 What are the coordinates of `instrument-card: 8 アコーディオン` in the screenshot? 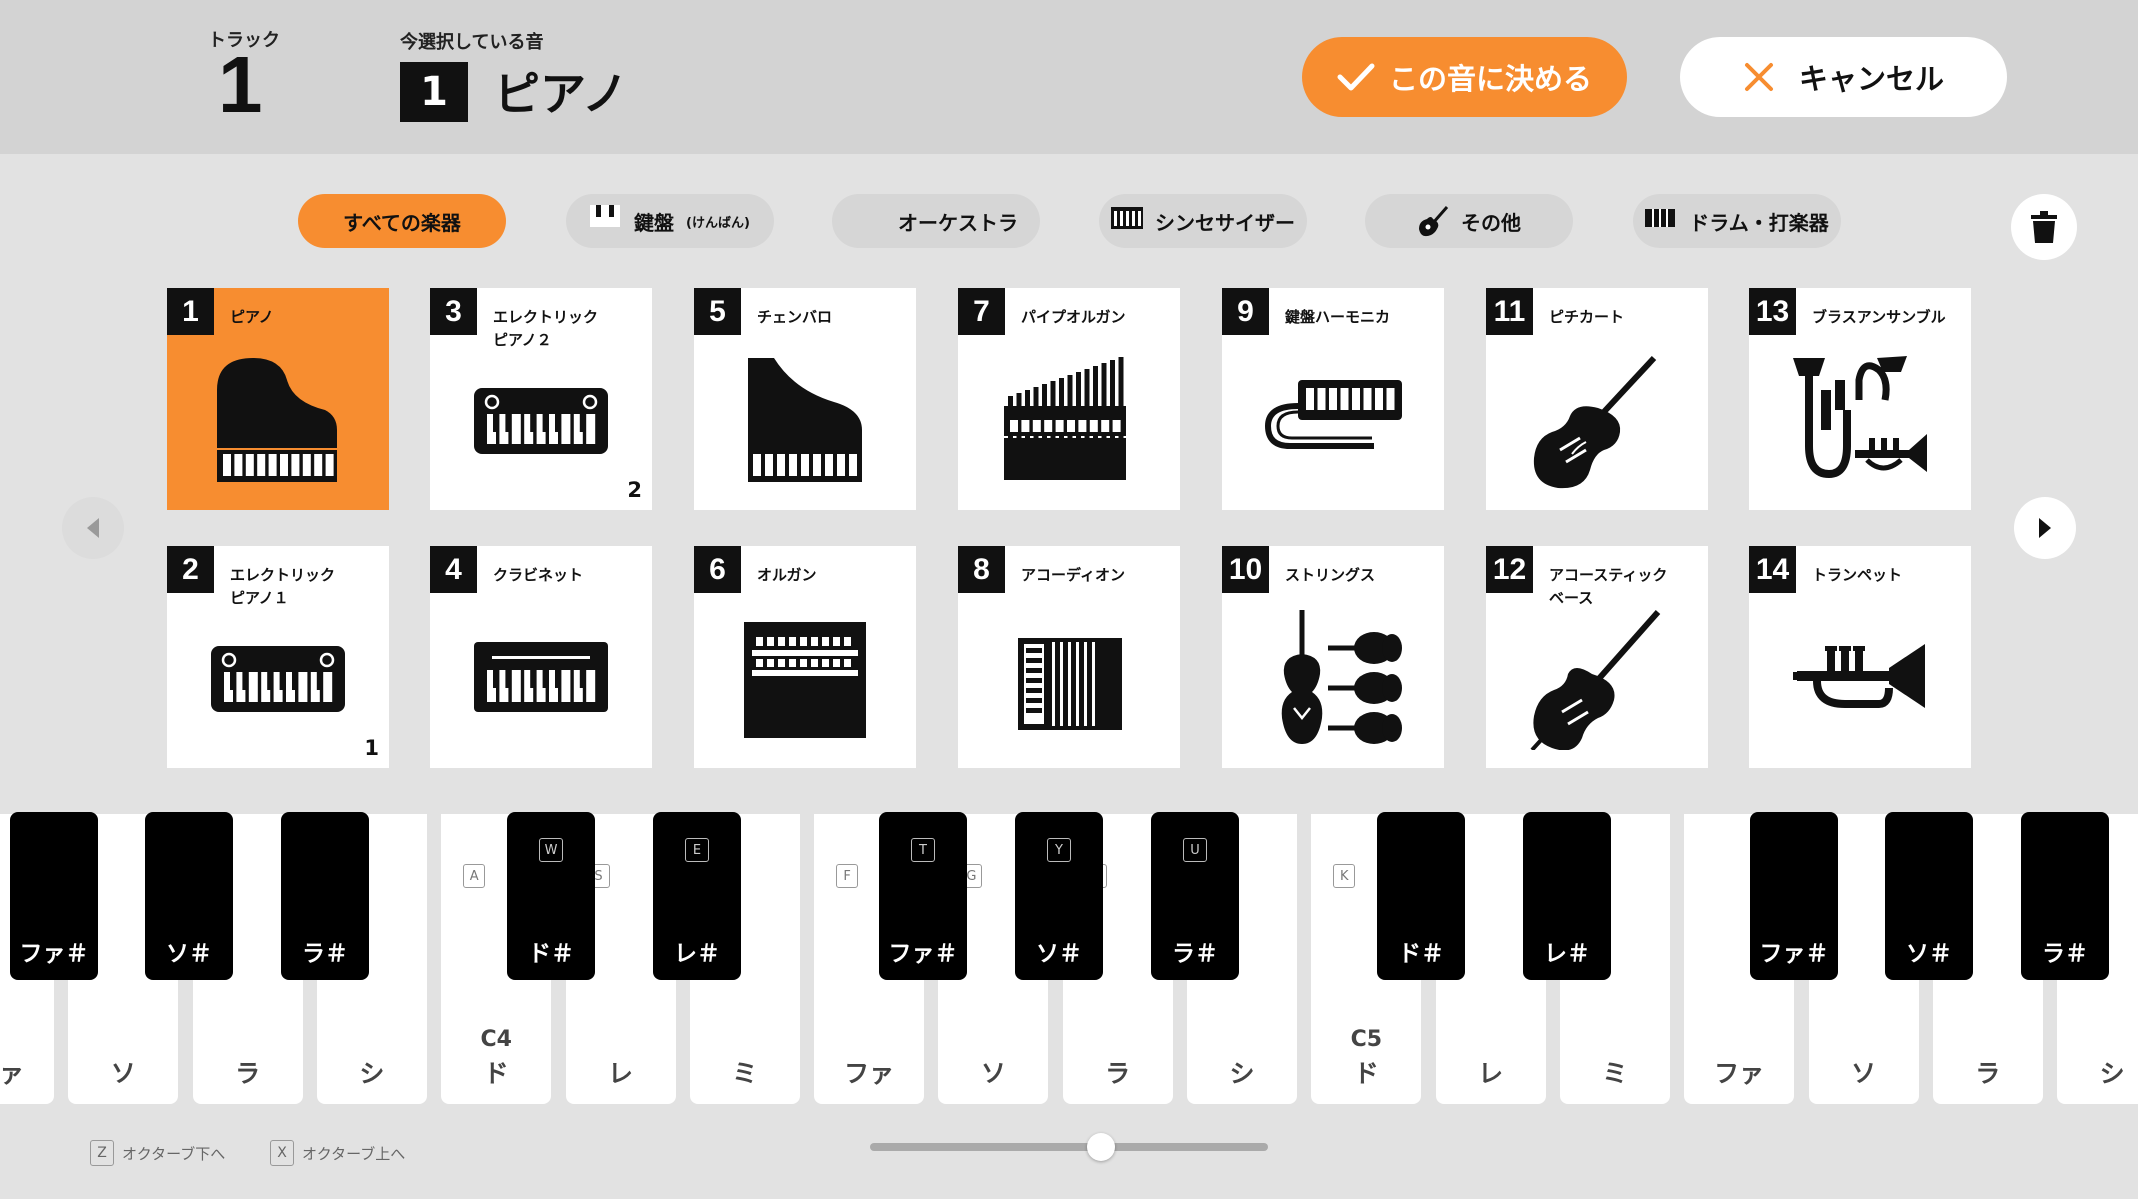 It's located at (1069, 657).